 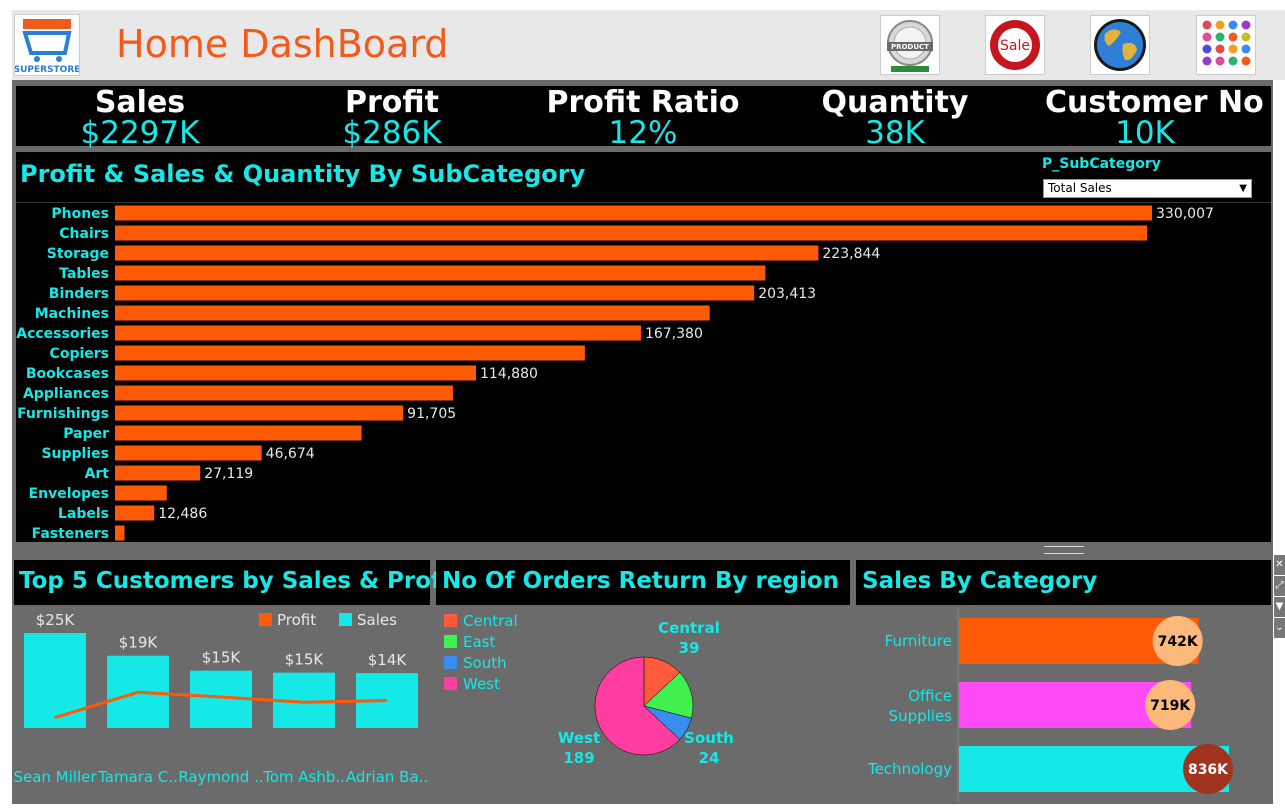 What do you see at coordinates (290, 454) in the screenshot?
I see `subcategory-value-label: 46,674` at bounding box center [290, 454].